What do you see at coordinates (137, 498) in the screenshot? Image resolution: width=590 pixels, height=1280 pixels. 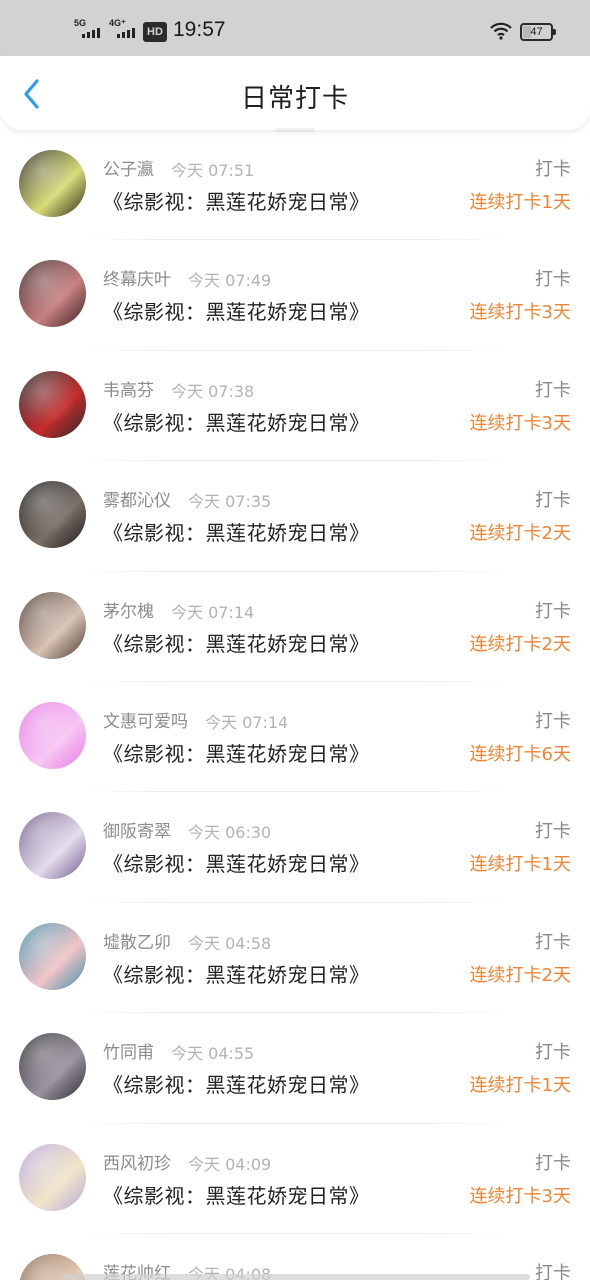 I see `username: 雾都沁仪` at bounding box center [137, 498].